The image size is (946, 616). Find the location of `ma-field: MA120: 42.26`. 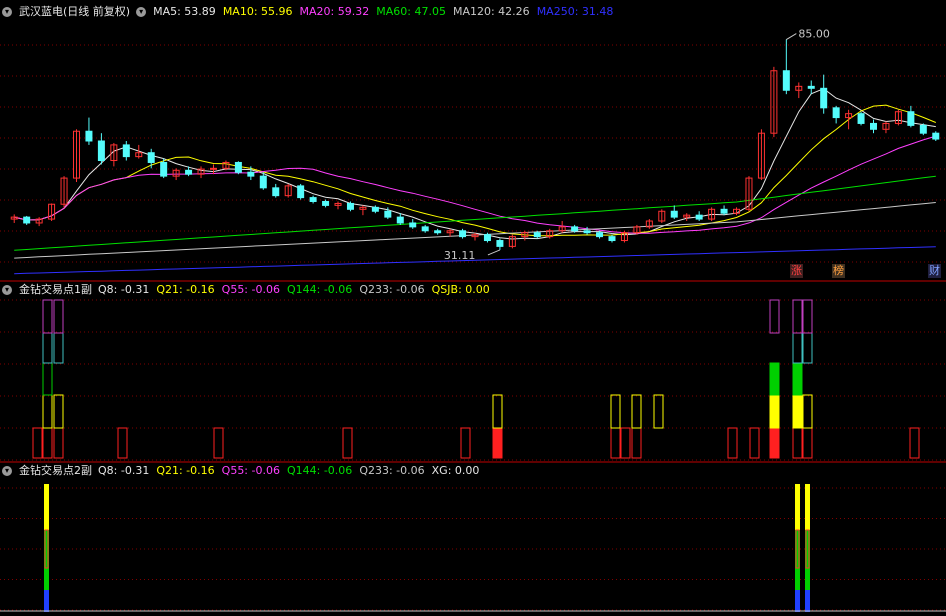

ma-field: MA120: 42.26 is located at coordinates (491, 11).